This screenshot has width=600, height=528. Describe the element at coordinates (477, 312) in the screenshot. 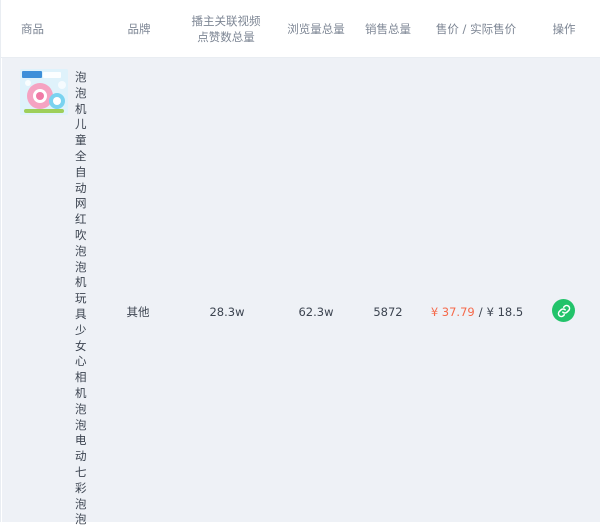

I see `cell-price: ¥ 37.79 / ¥ 18.5` at that location.